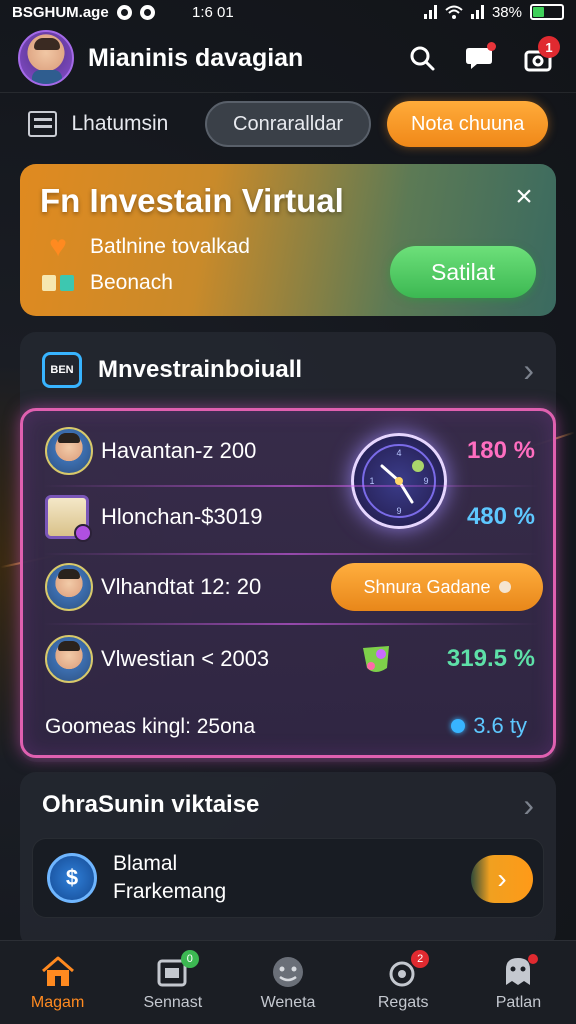 Image resolution: width=576 pixels, height=1024 pixels. I want to click on nav-item-search: 0 Sennast, so click(172, 982).